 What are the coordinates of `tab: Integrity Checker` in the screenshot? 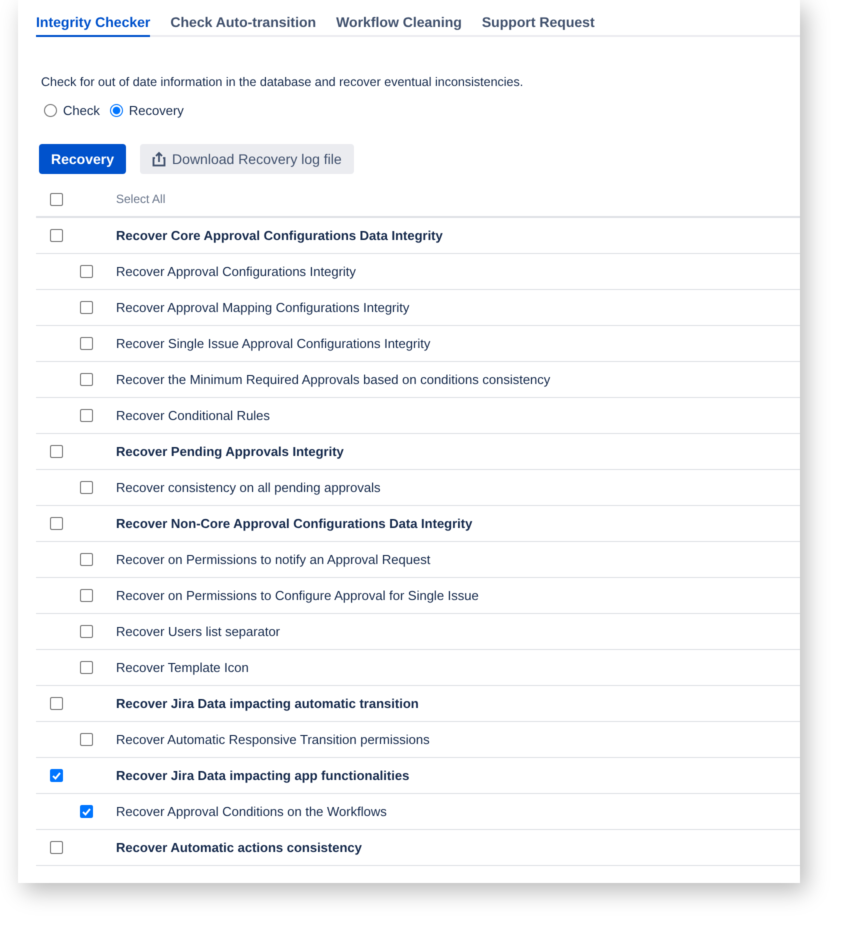 It's located at (93, 23).